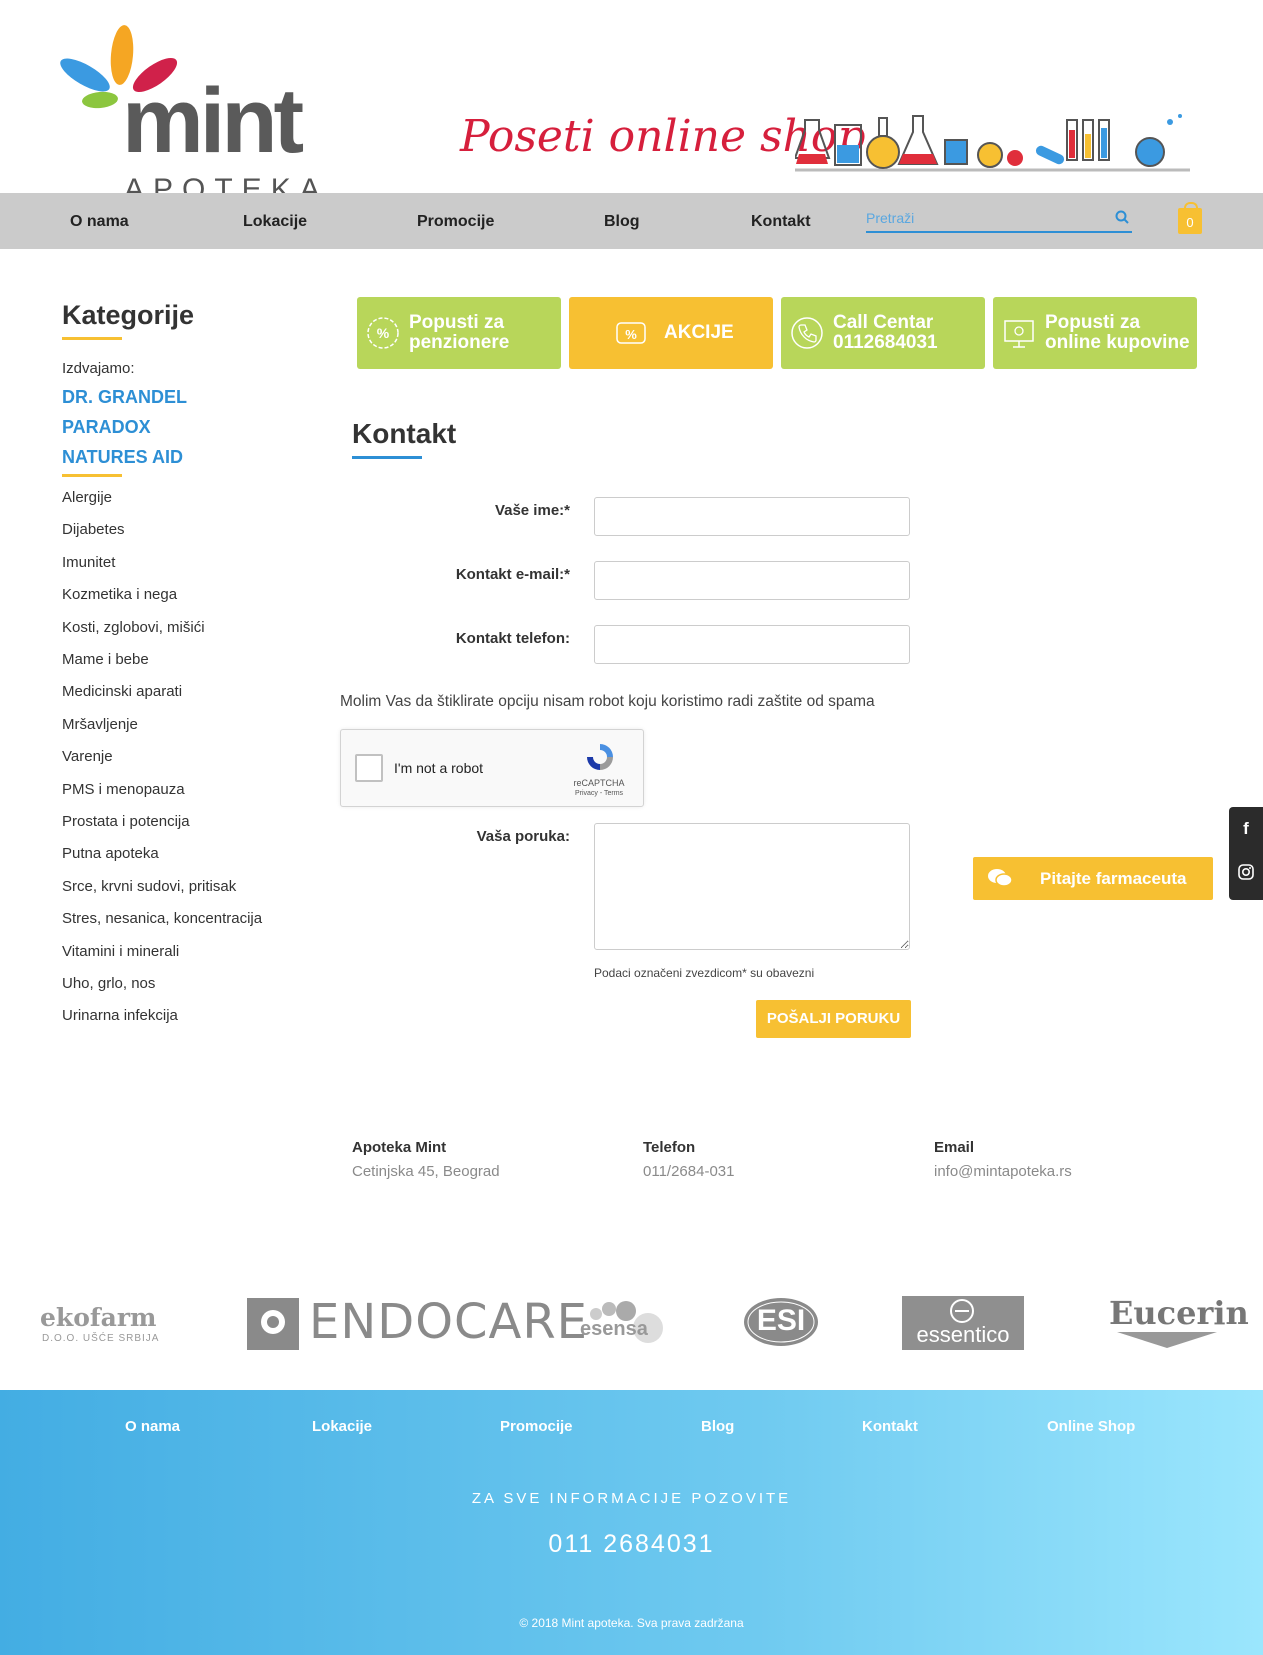 Image resolution: width=1263 pixels, height=1655 pixels. I want to click on name-label: Vaše ime:*, so click(532, 510).